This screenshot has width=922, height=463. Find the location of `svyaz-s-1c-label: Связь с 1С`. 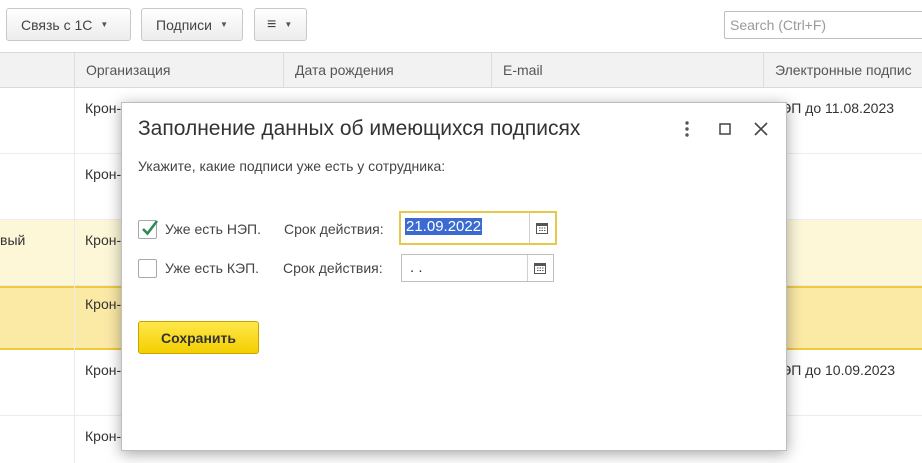

svyaz-s-1c-label: Связь с 1С is located at coordinates (57, 24).